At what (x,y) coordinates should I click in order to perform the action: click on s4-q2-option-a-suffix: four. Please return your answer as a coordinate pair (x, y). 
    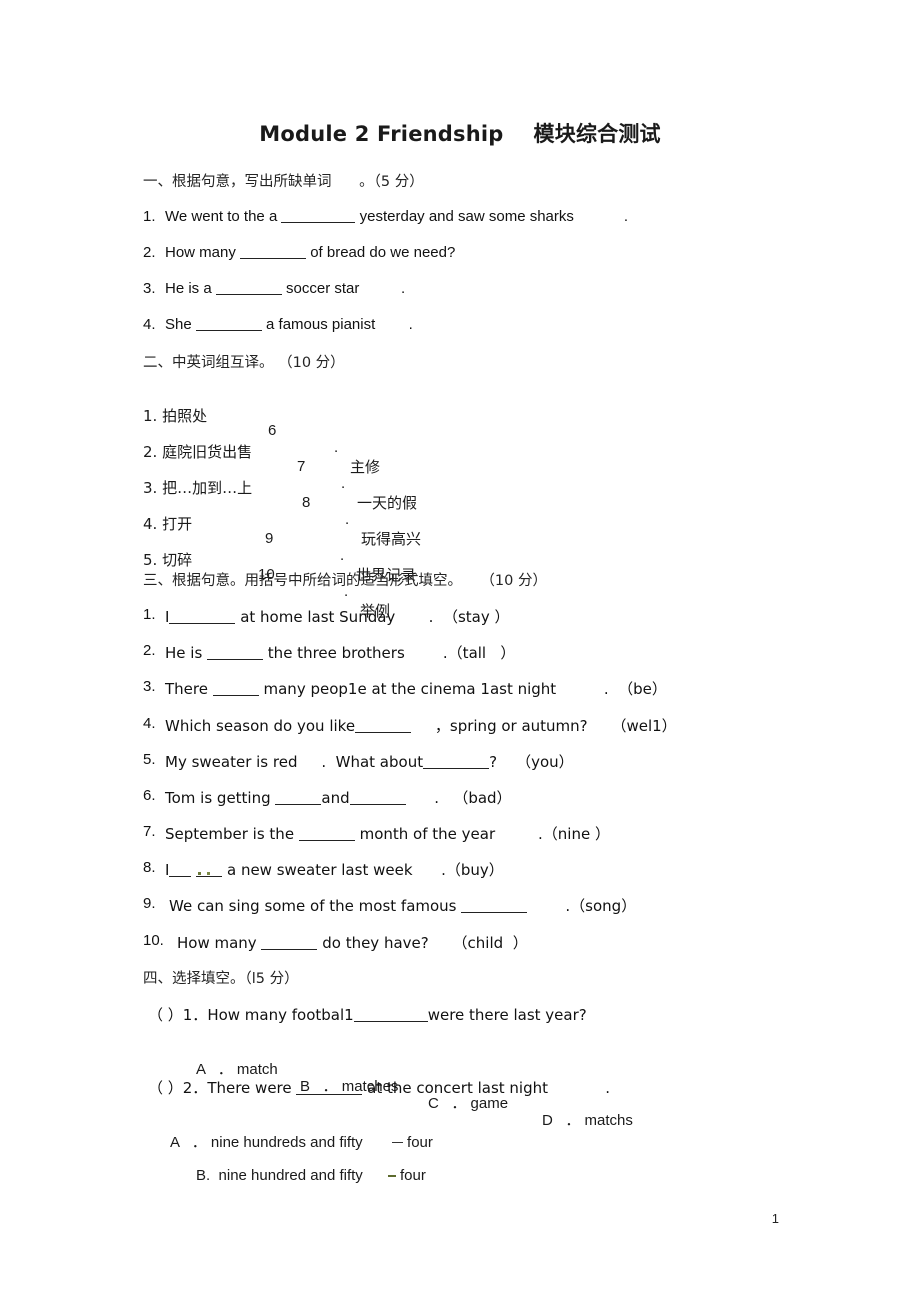
    Looking at the image, I should click on (420, 1142).